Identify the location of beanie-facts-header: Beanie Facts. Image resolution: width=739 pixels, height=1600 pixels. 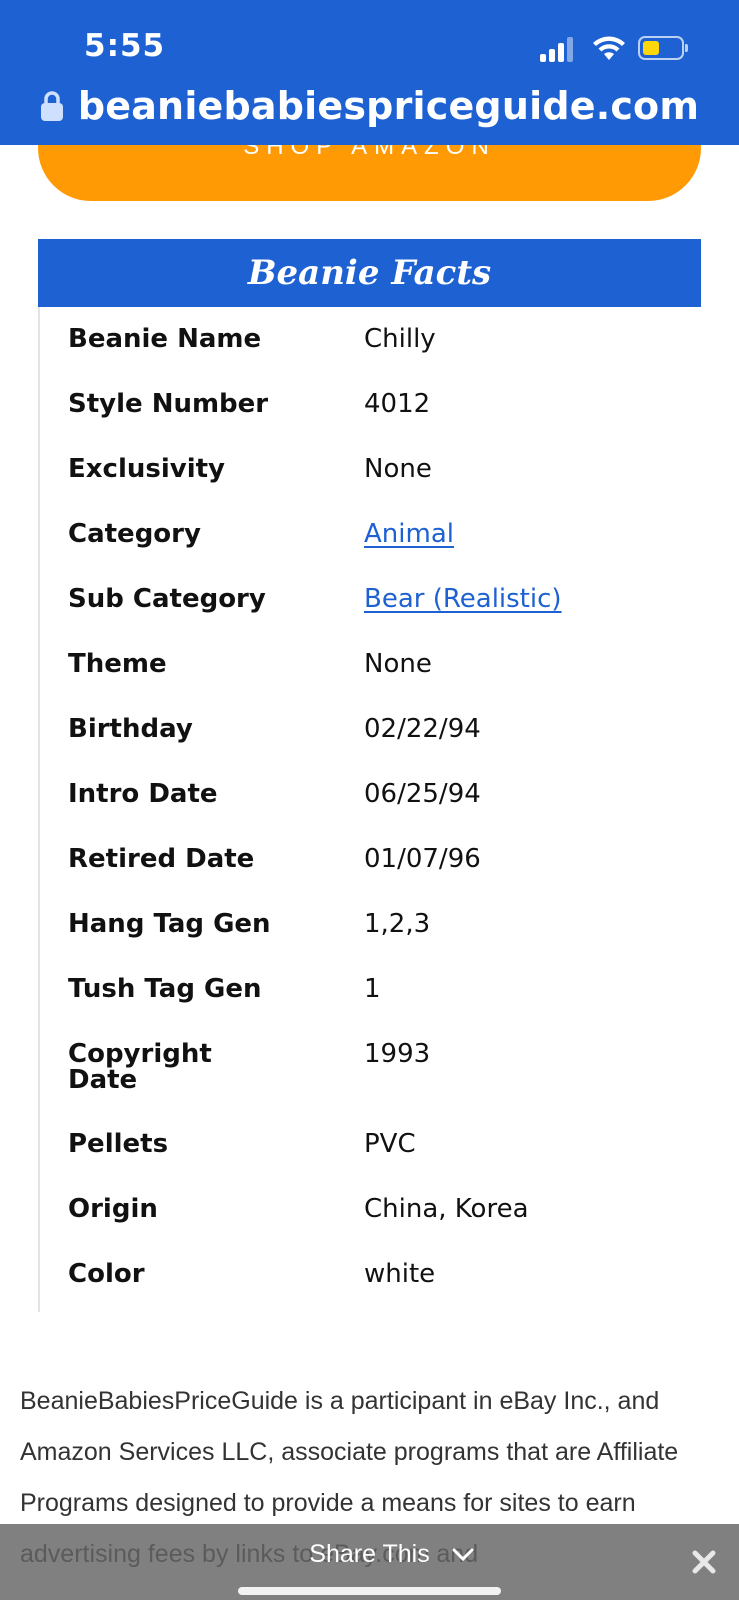
(369, 273).